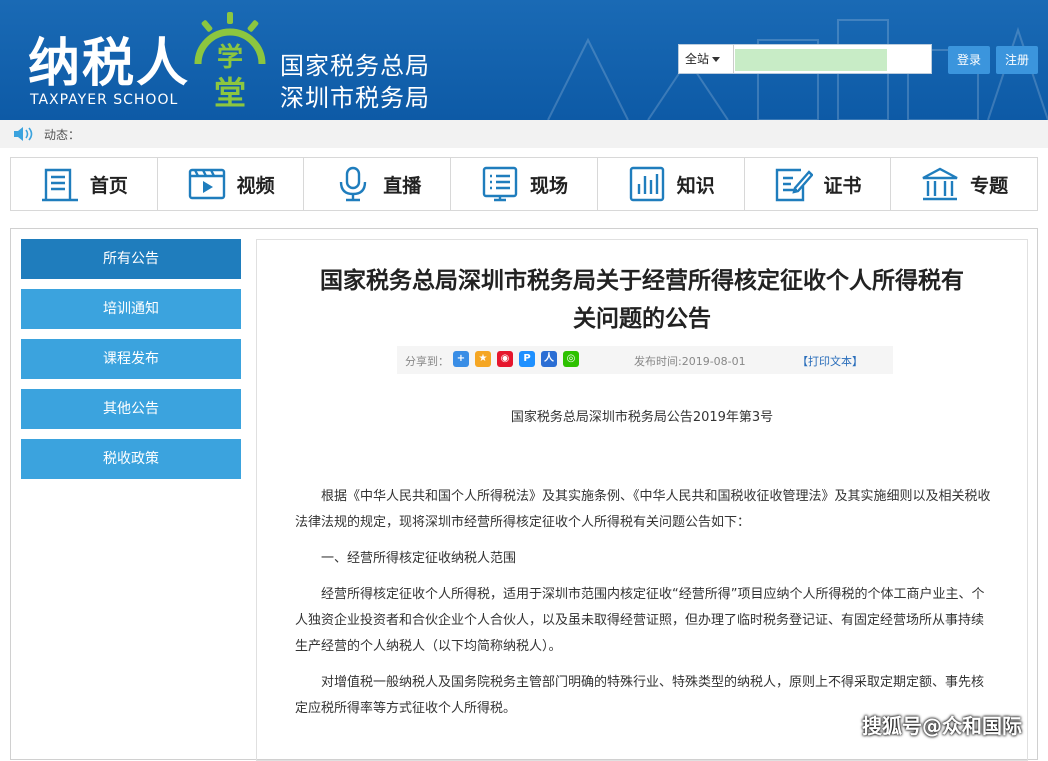 The image size is (1048, 761). Describe the element at coordinates (642, 281) in the screenshot. I see `article-title-line1: 国家税务总局深圳市税务局关于经营所得核定征收个人所得税有` at that location.